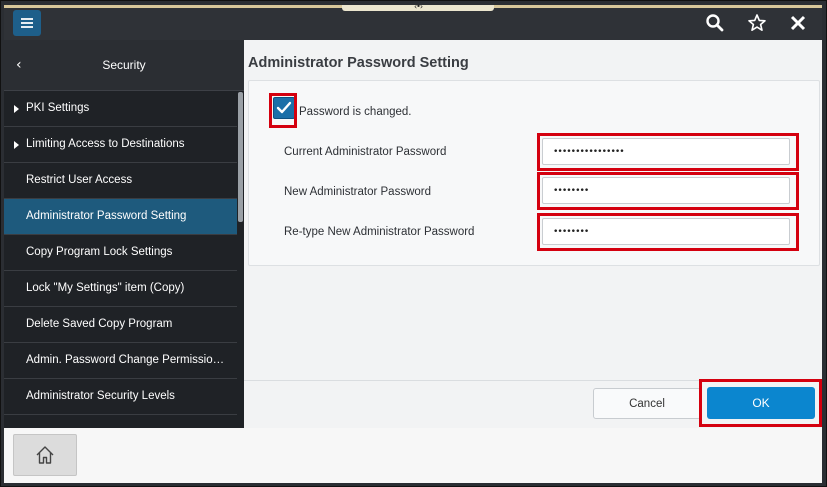  Describe the element at coordinates (715, 23) in the screenshot. I see `search-icon` at that location.